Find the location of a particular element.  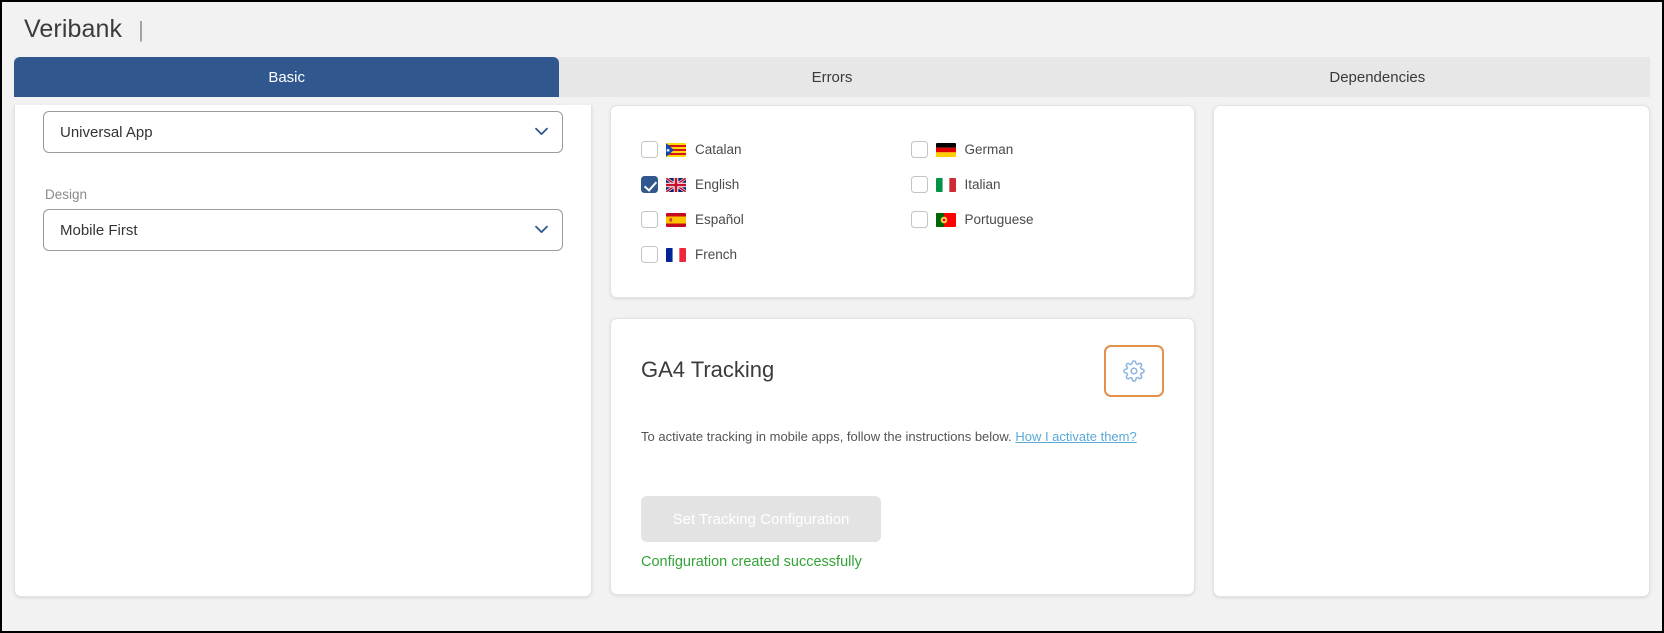

catalan-flag-icon is located at coordinates (676, 149).